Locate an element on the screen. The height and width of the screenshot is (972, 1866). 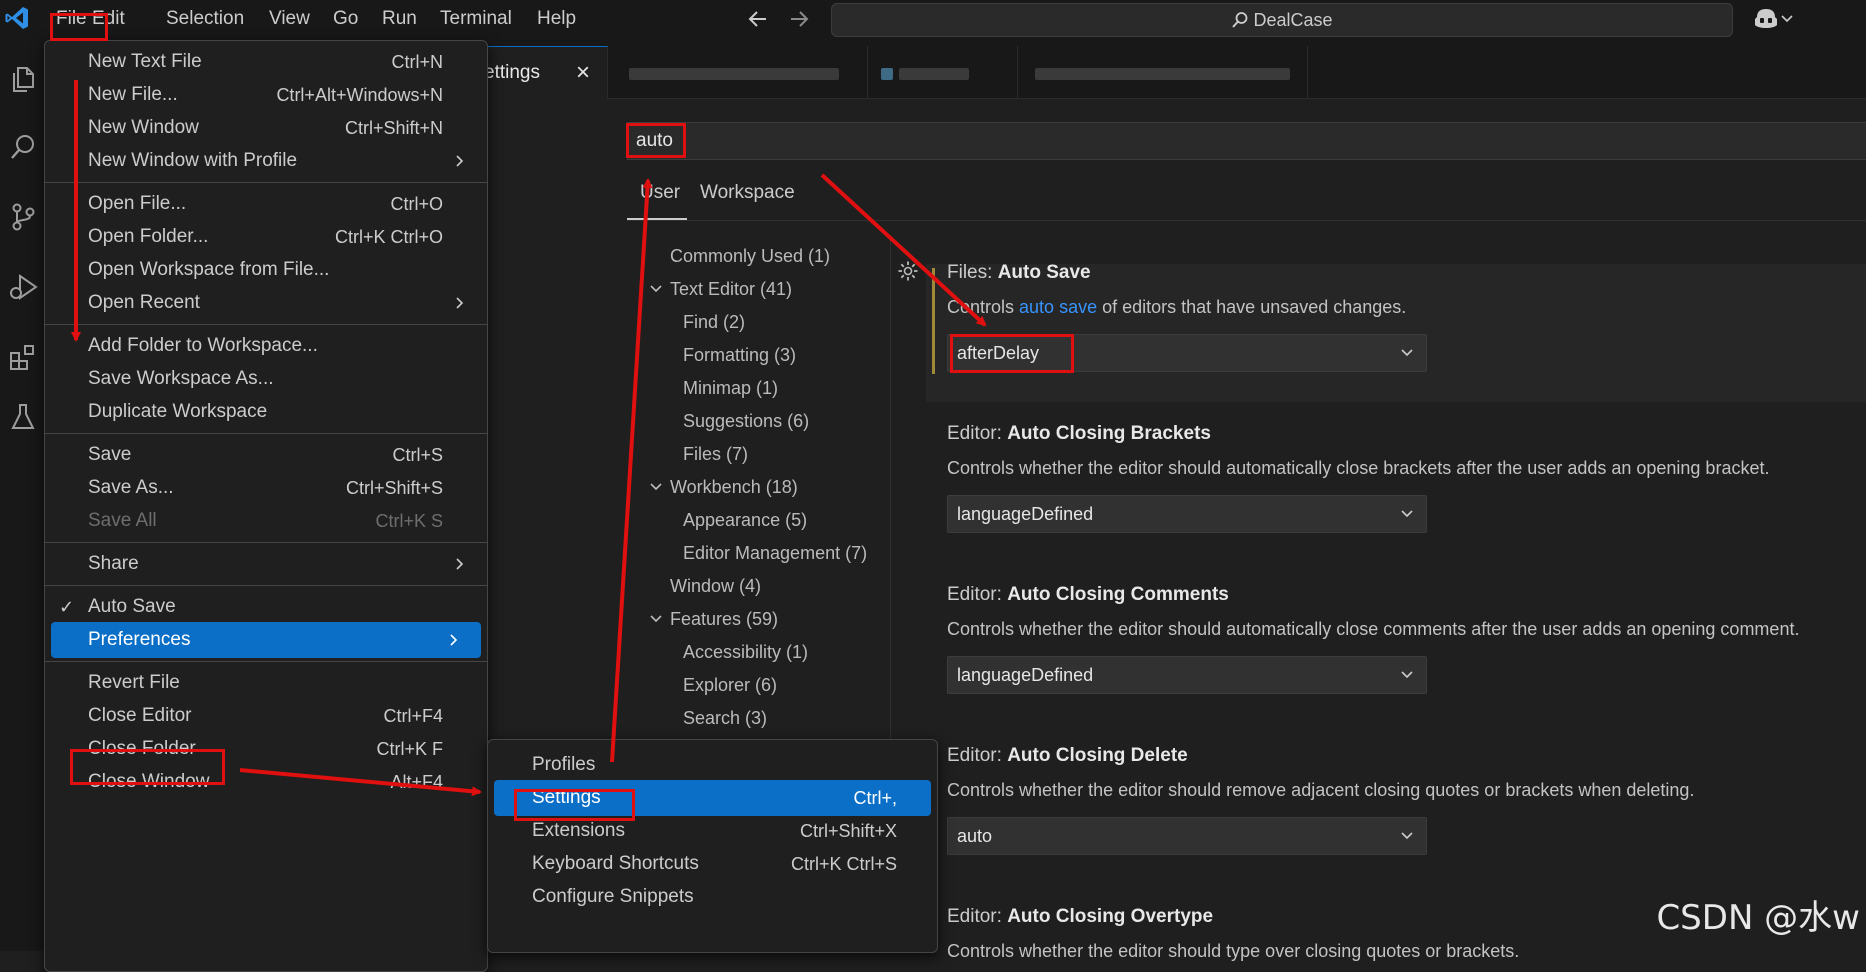
arrow-to-autosave is located at coordinates (903, 250).